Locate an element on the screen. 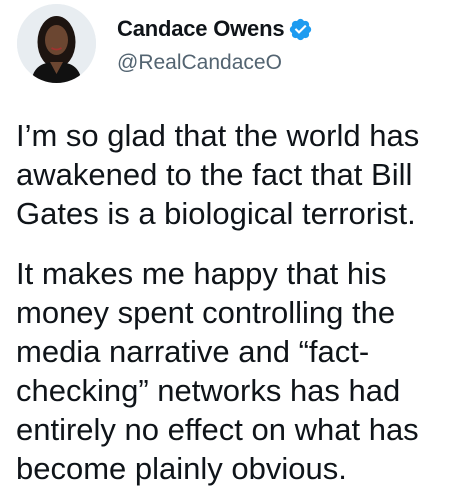 The width and height of the screenshot is (475, 500). name-row: Candace Owens is located at coordinates (215, 29).